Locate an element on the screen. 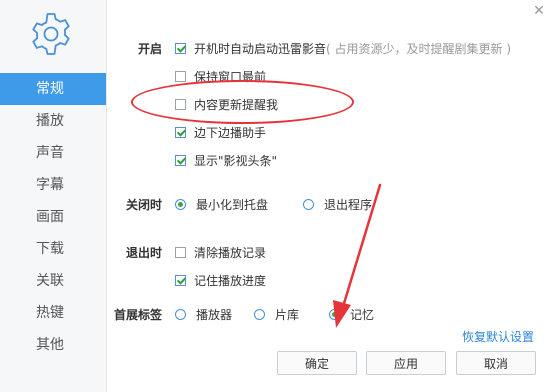 The width and height of the screenshot is (556, 392). restore-defaults-link: 恢复默认设置 is located at coordinates (498, 336).